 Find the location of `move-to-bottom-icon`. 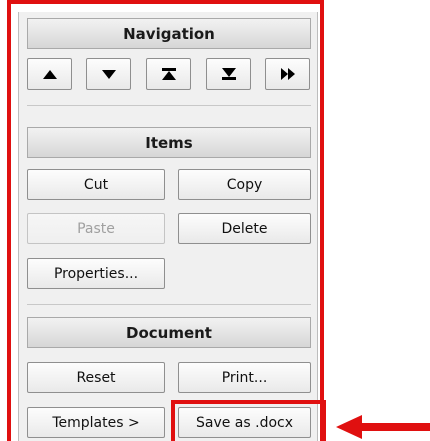

move-to-bottom-icon is located at coordinates (228, 74).